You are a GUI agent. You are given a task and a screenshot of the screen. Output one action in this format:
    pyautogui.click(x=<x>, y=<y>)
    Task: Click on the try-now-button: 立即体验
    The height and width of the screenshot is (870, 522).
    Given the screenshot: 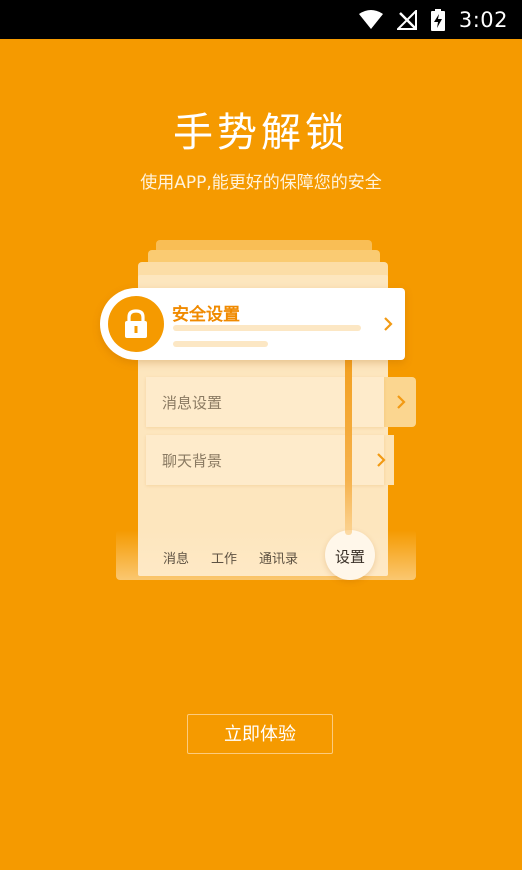 What is the action you would take?
    pyautogui.click(x=260, y=734)
    